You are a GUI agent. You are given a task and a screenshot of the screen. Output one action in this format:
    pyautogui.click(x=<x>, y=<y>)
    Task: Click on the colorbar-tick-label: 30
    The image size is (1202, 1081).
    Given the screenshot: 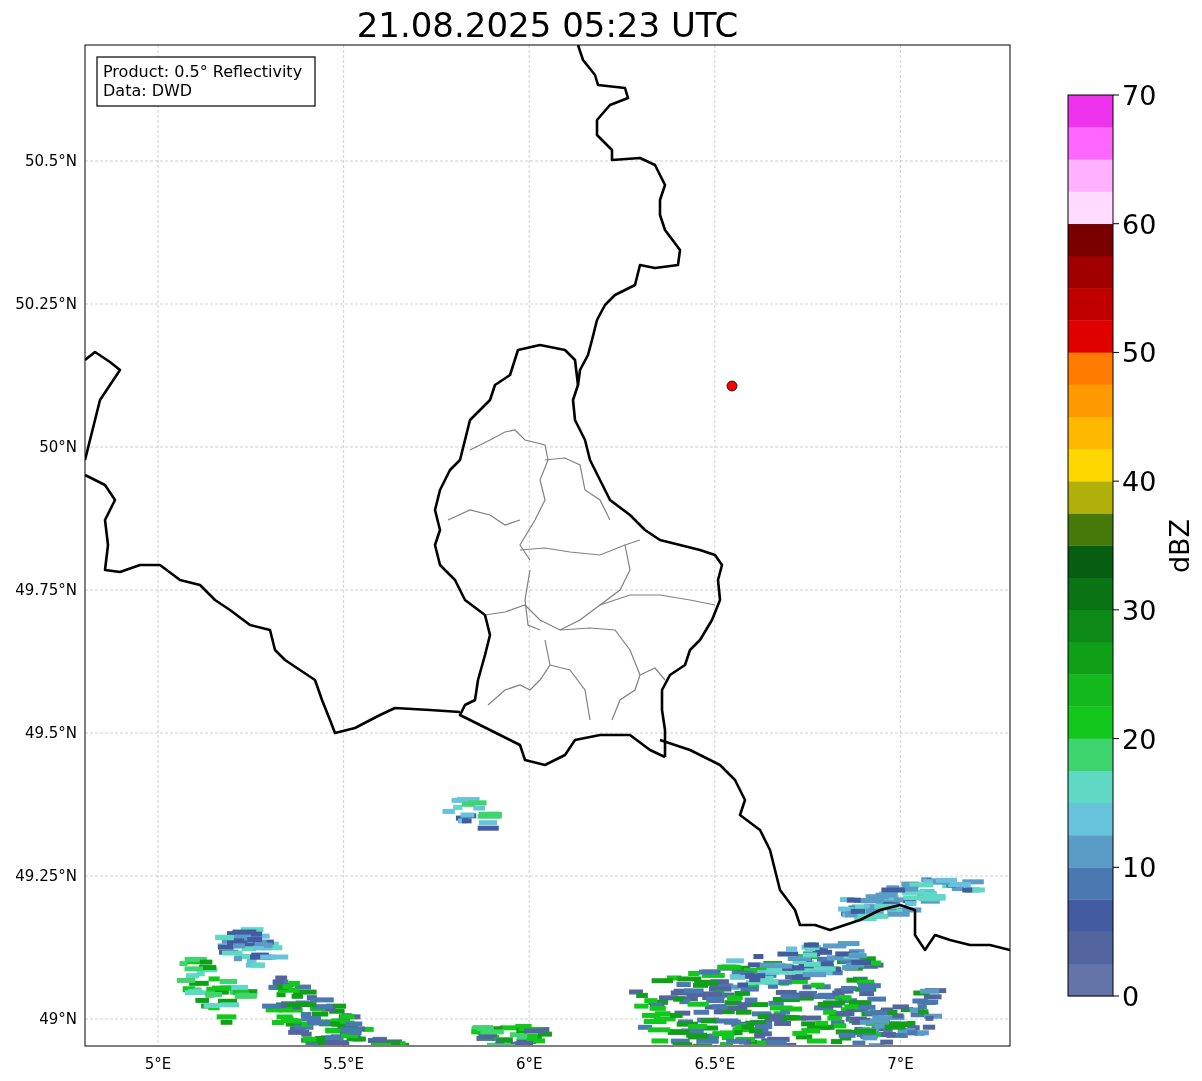 What is the action you would take?
    pyautogui.click(x=1139, y=610)
    